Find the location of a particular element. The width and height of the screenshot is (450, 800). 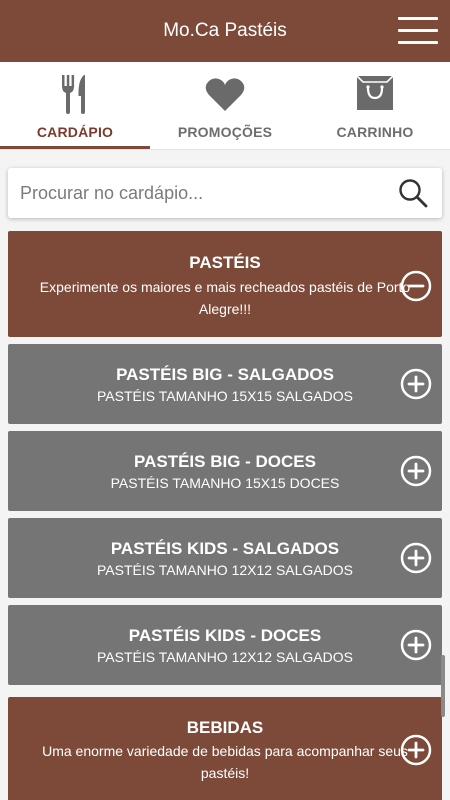

category-title: PASTÉIS KIDS - DOCES is located at coordinates (225, 635).